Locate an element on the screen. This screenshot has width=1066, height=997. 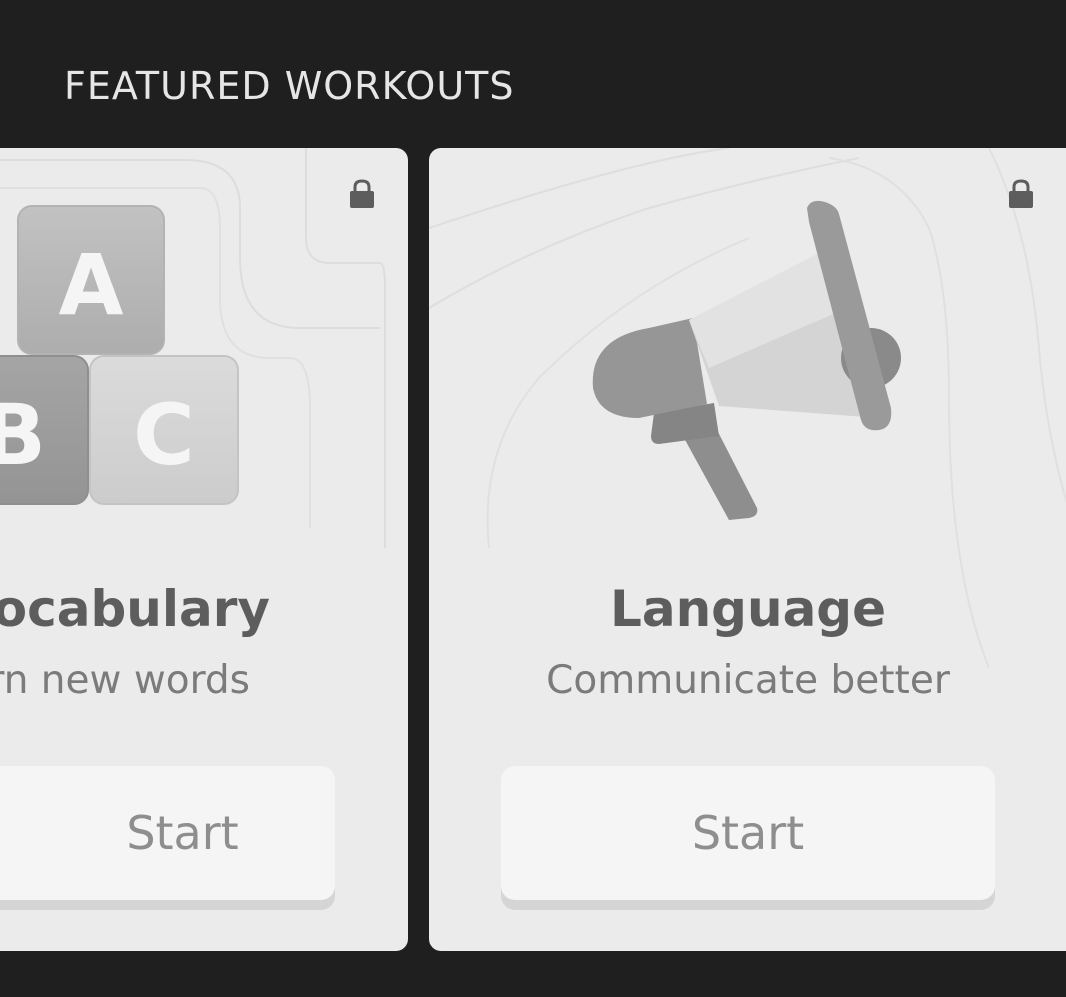
card-subtitle: rn new words is located at coordinates (125, 680).